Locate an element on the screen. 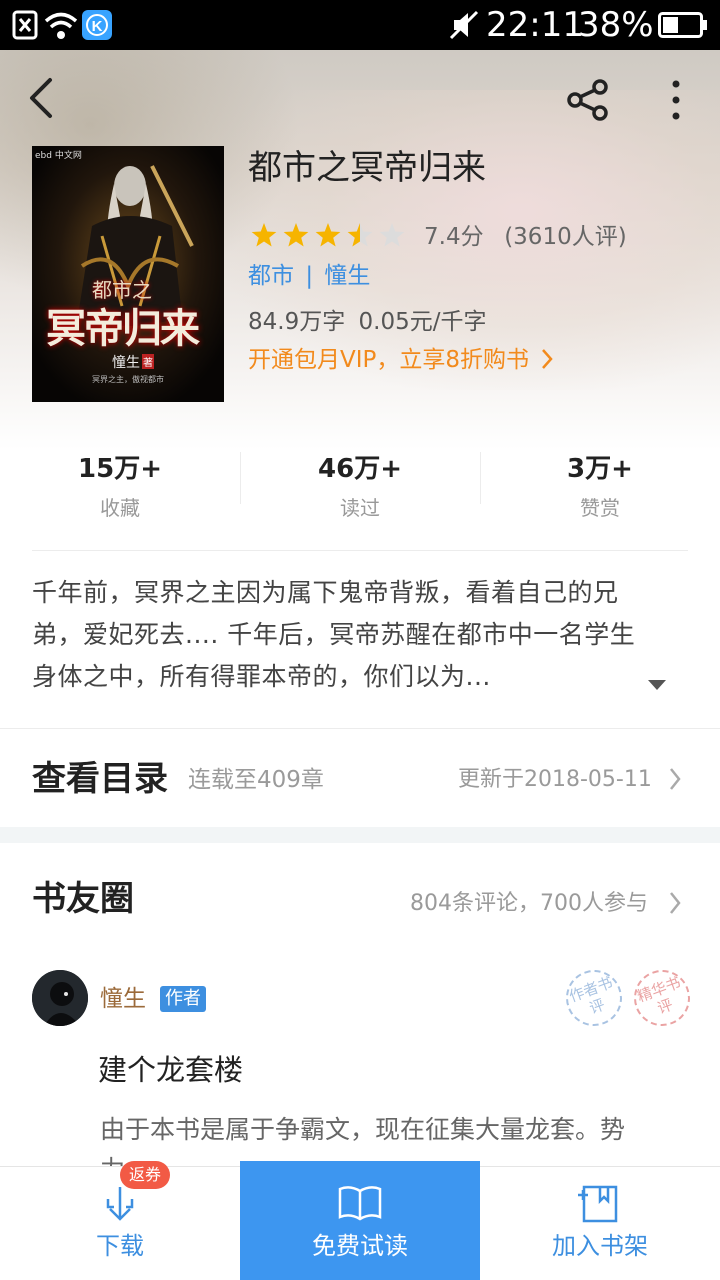 Image resolution: width=720 pixels, height=1280 pixels. back-arrow-icon is located at coordinates (42, 98).